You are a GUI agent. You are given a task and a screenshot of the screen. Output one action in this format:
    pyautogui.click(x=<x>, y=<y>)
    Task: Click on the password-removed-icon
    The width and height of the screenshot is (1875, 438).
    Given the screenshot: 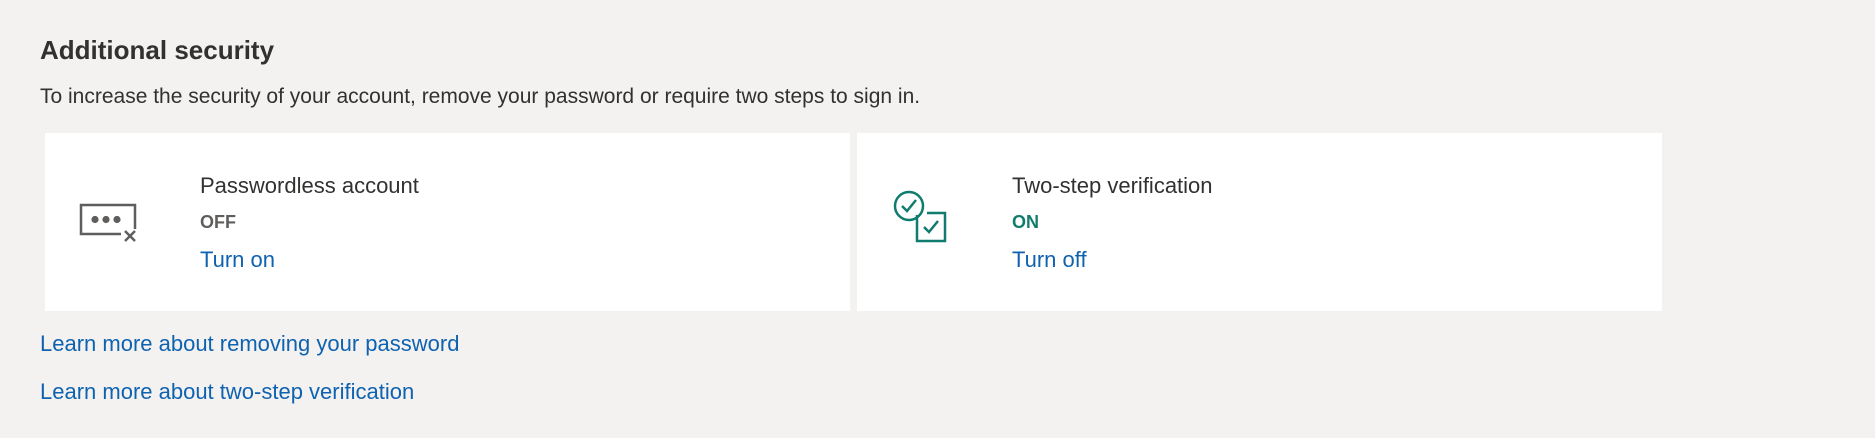 What is the action you would take?
    pyautogui.click(x=110, y=220)
    